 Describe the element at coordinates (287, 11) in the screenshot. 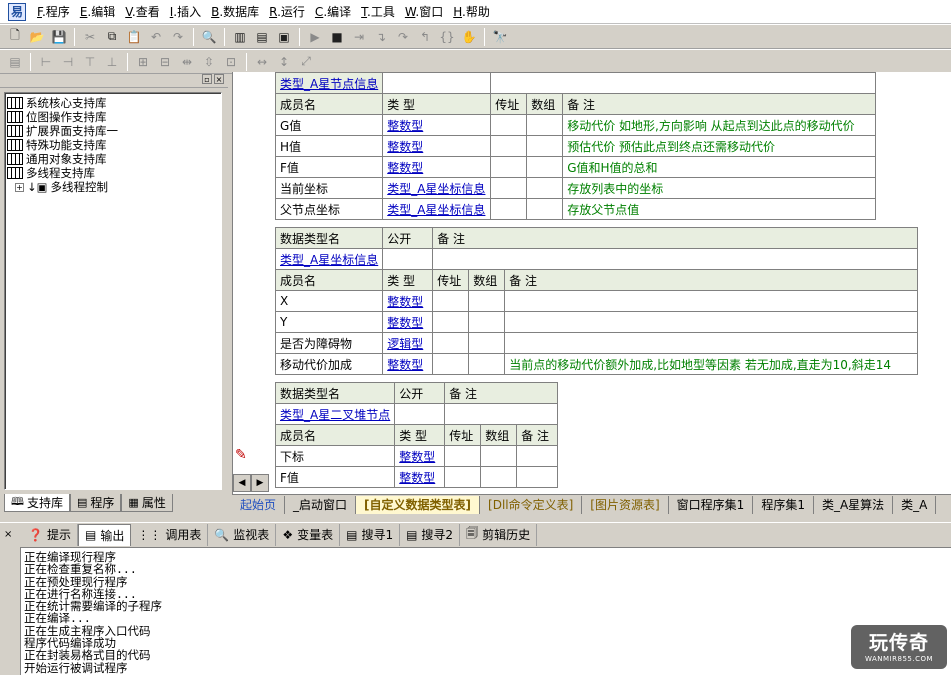

I see `menu-run: R.运行` at that location.